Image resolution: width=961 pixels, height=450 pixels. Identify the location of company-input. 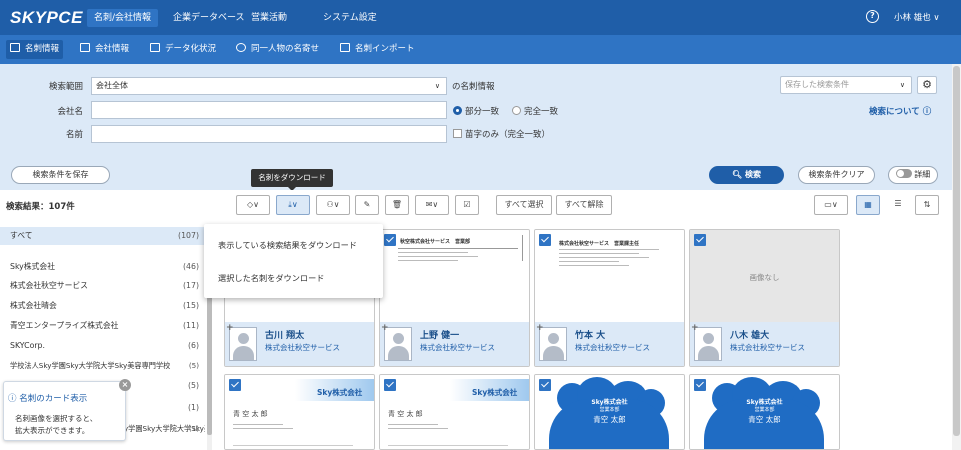
(269, 110).